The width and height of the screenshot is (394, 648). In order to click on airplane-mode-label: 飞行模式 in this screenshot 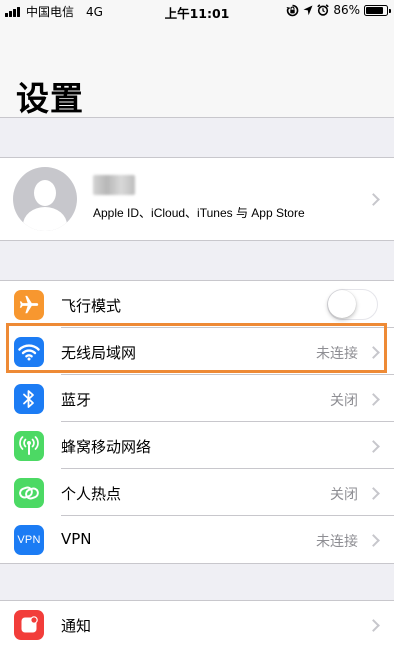, I will do `click(91, 306)`.